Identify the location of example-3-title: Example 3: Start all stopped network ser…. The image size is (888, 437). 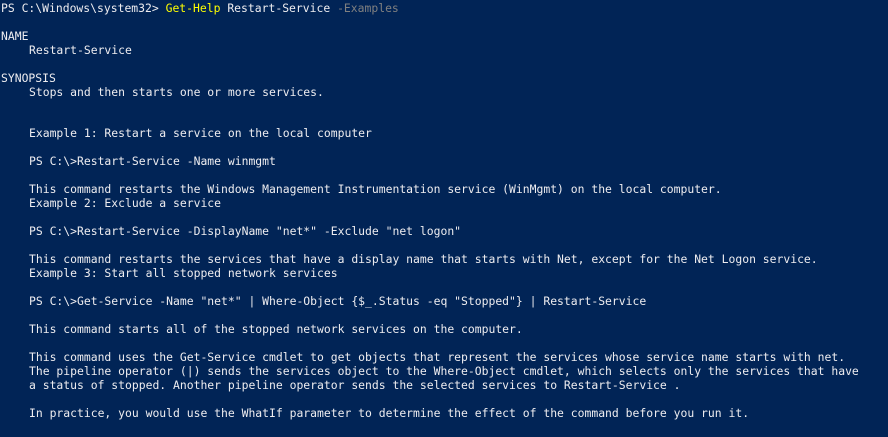
(183, 273).